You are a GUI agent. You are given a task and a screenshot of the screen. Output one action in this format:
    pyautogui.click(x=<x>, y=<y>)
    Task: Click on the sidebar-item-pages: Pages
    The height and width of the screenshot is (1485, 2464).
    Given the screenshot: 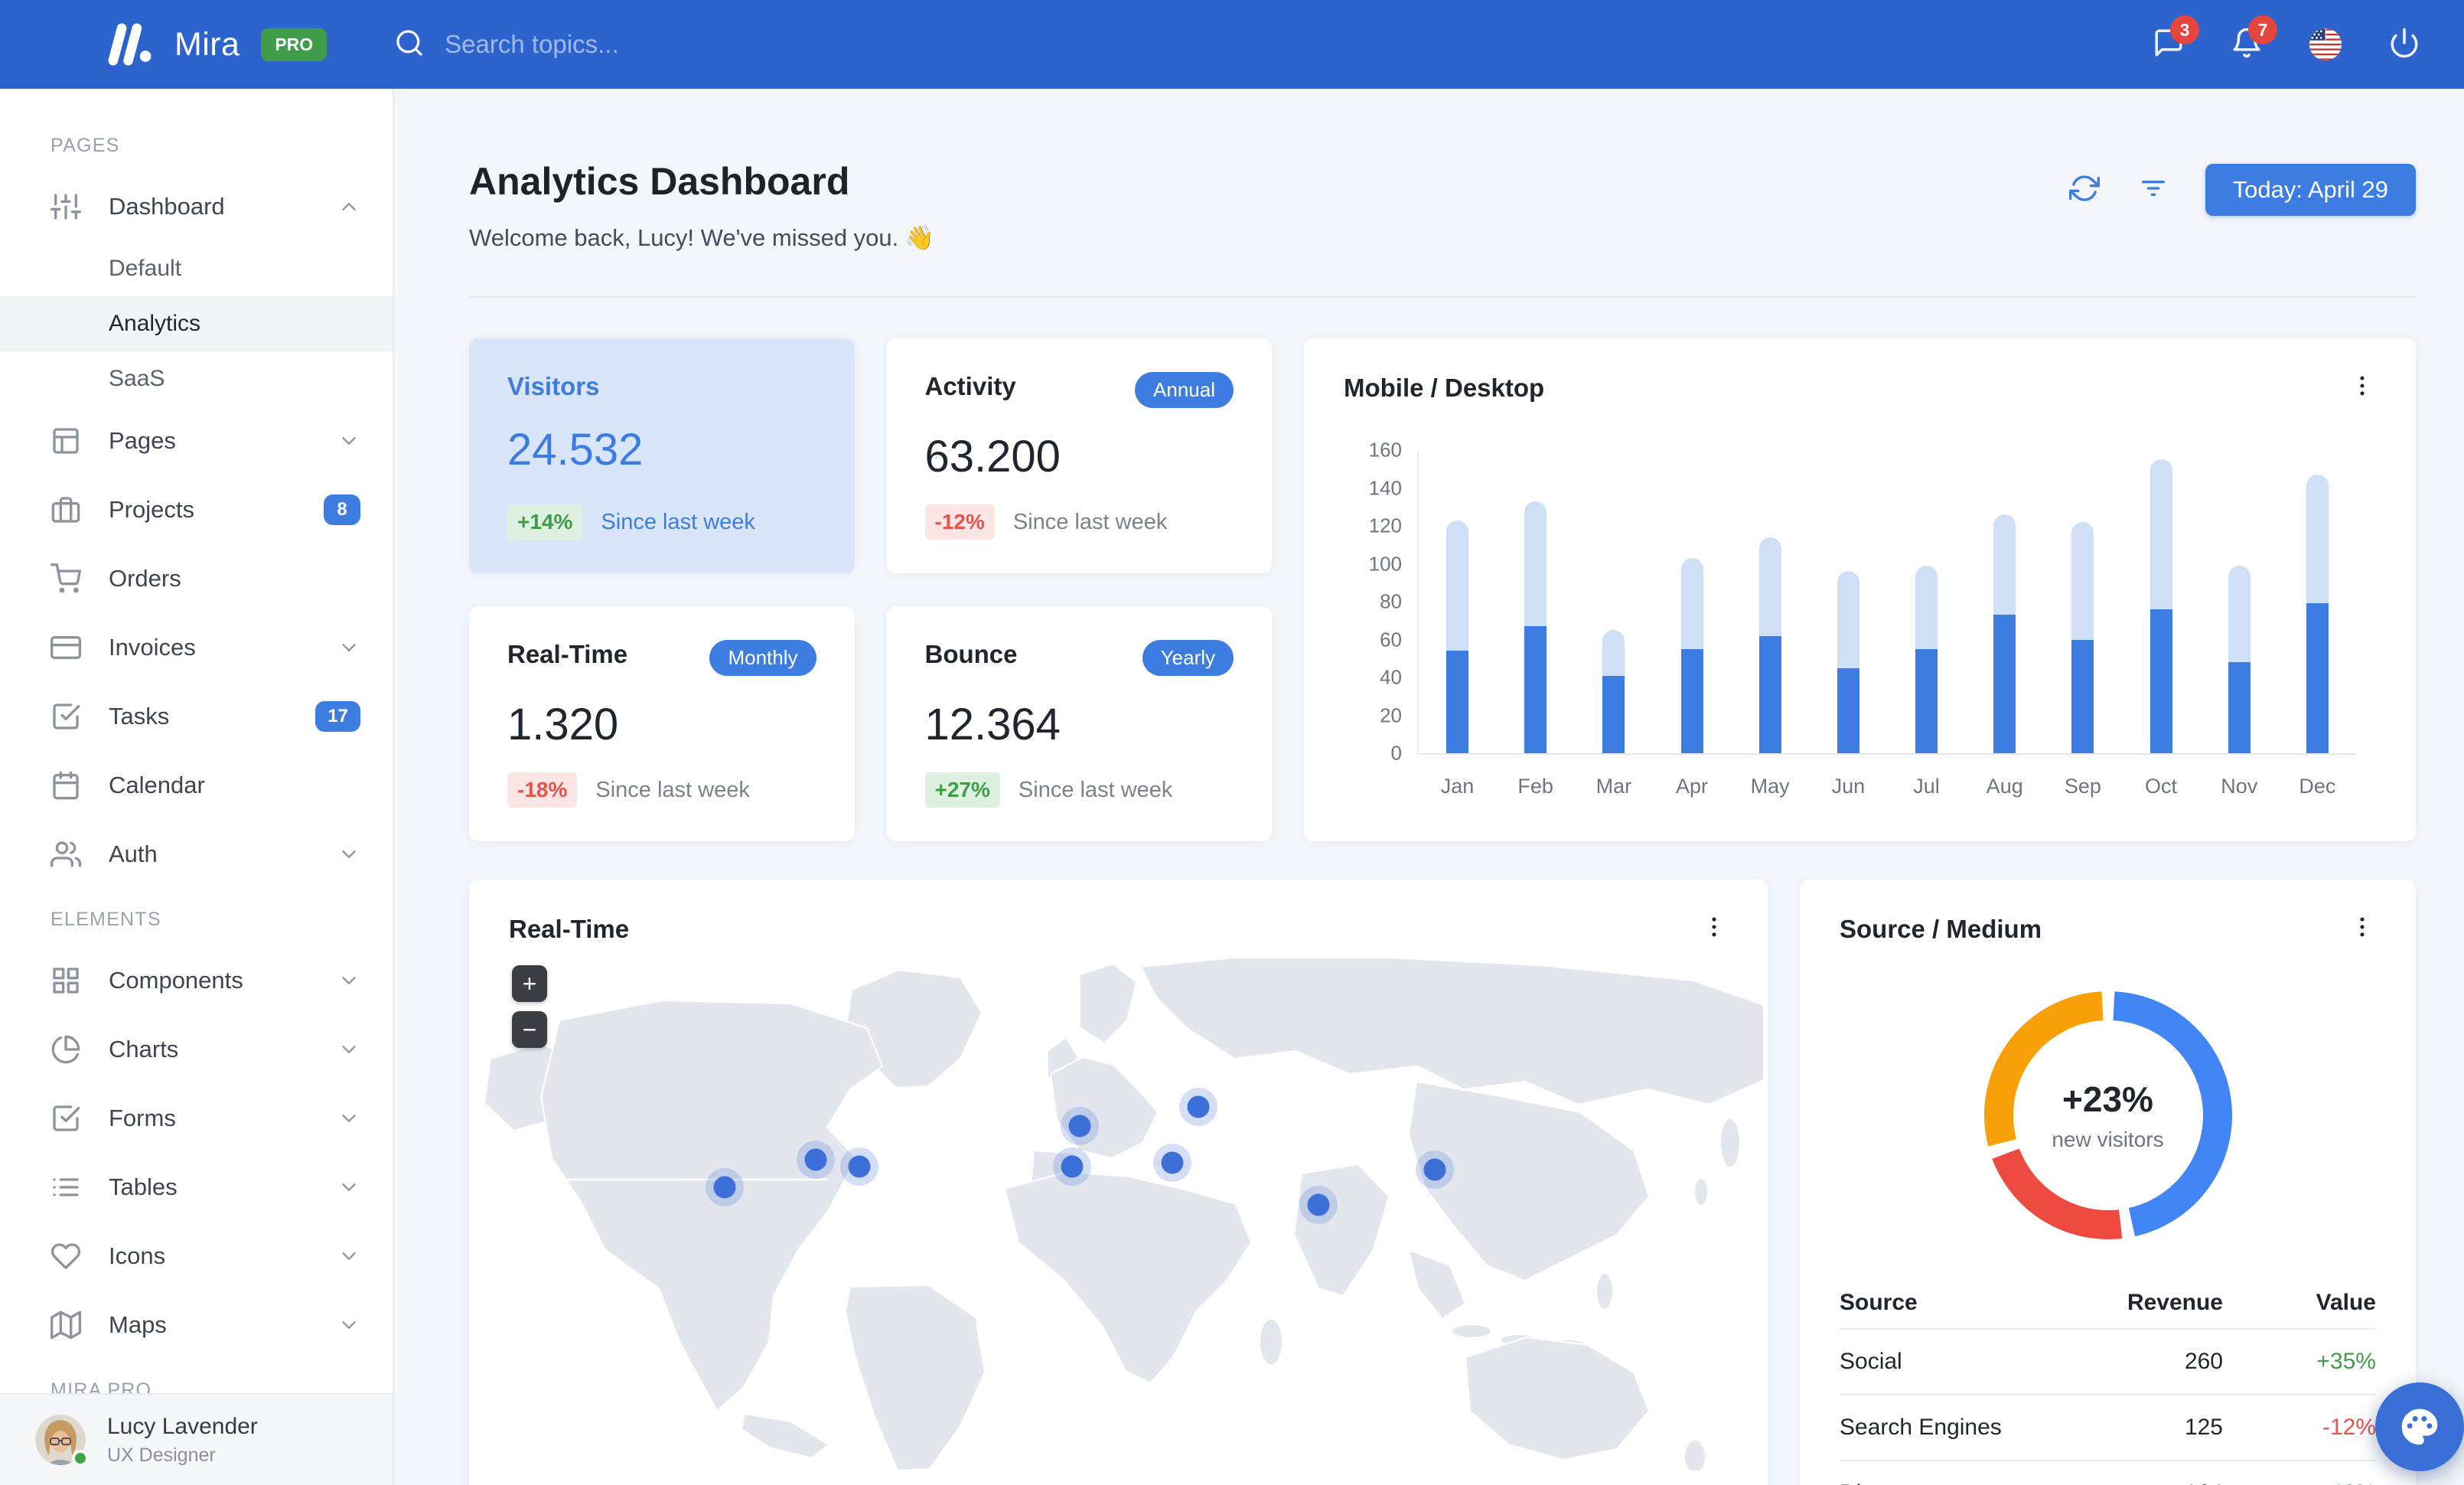 What is the action you would take?
    pyautogui.click(x=197, y=440)
    